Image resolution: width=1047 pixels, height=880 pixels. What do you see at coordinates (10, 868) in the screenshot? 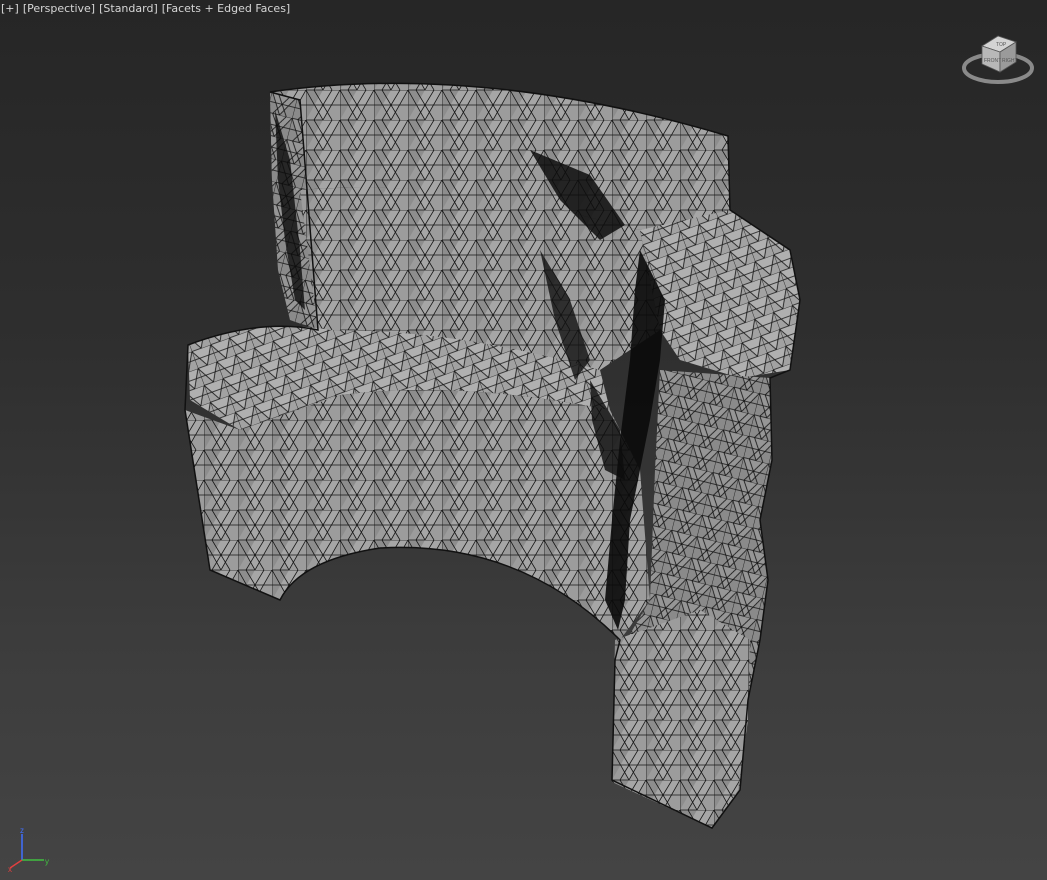
I see `x-axis-label: x` at bounding box center [10, 868].